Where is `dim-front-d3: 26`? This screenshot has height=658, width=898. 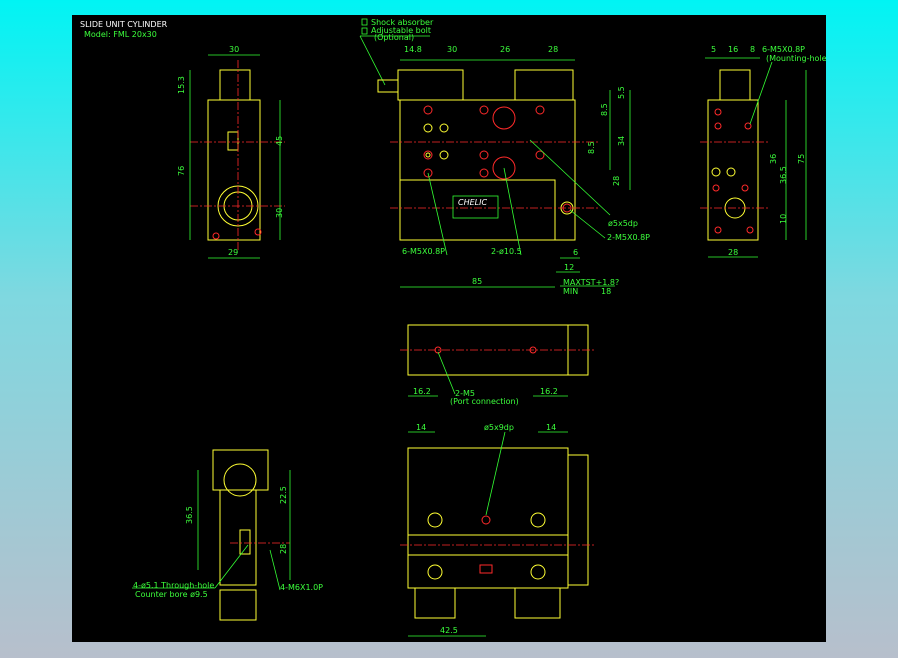
dim-front-d3: 26 is located at coordinates (505, 49).